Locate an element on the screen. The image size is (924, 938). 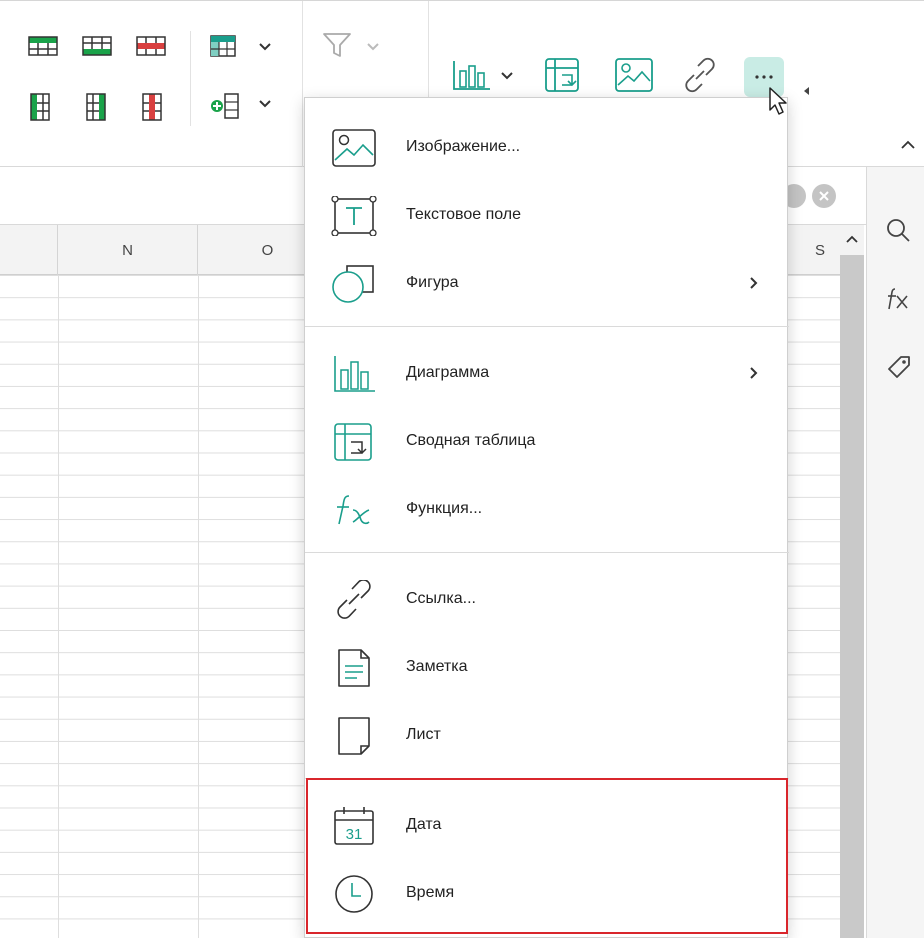
scroll-up-button is located at coordinates (852, 240).